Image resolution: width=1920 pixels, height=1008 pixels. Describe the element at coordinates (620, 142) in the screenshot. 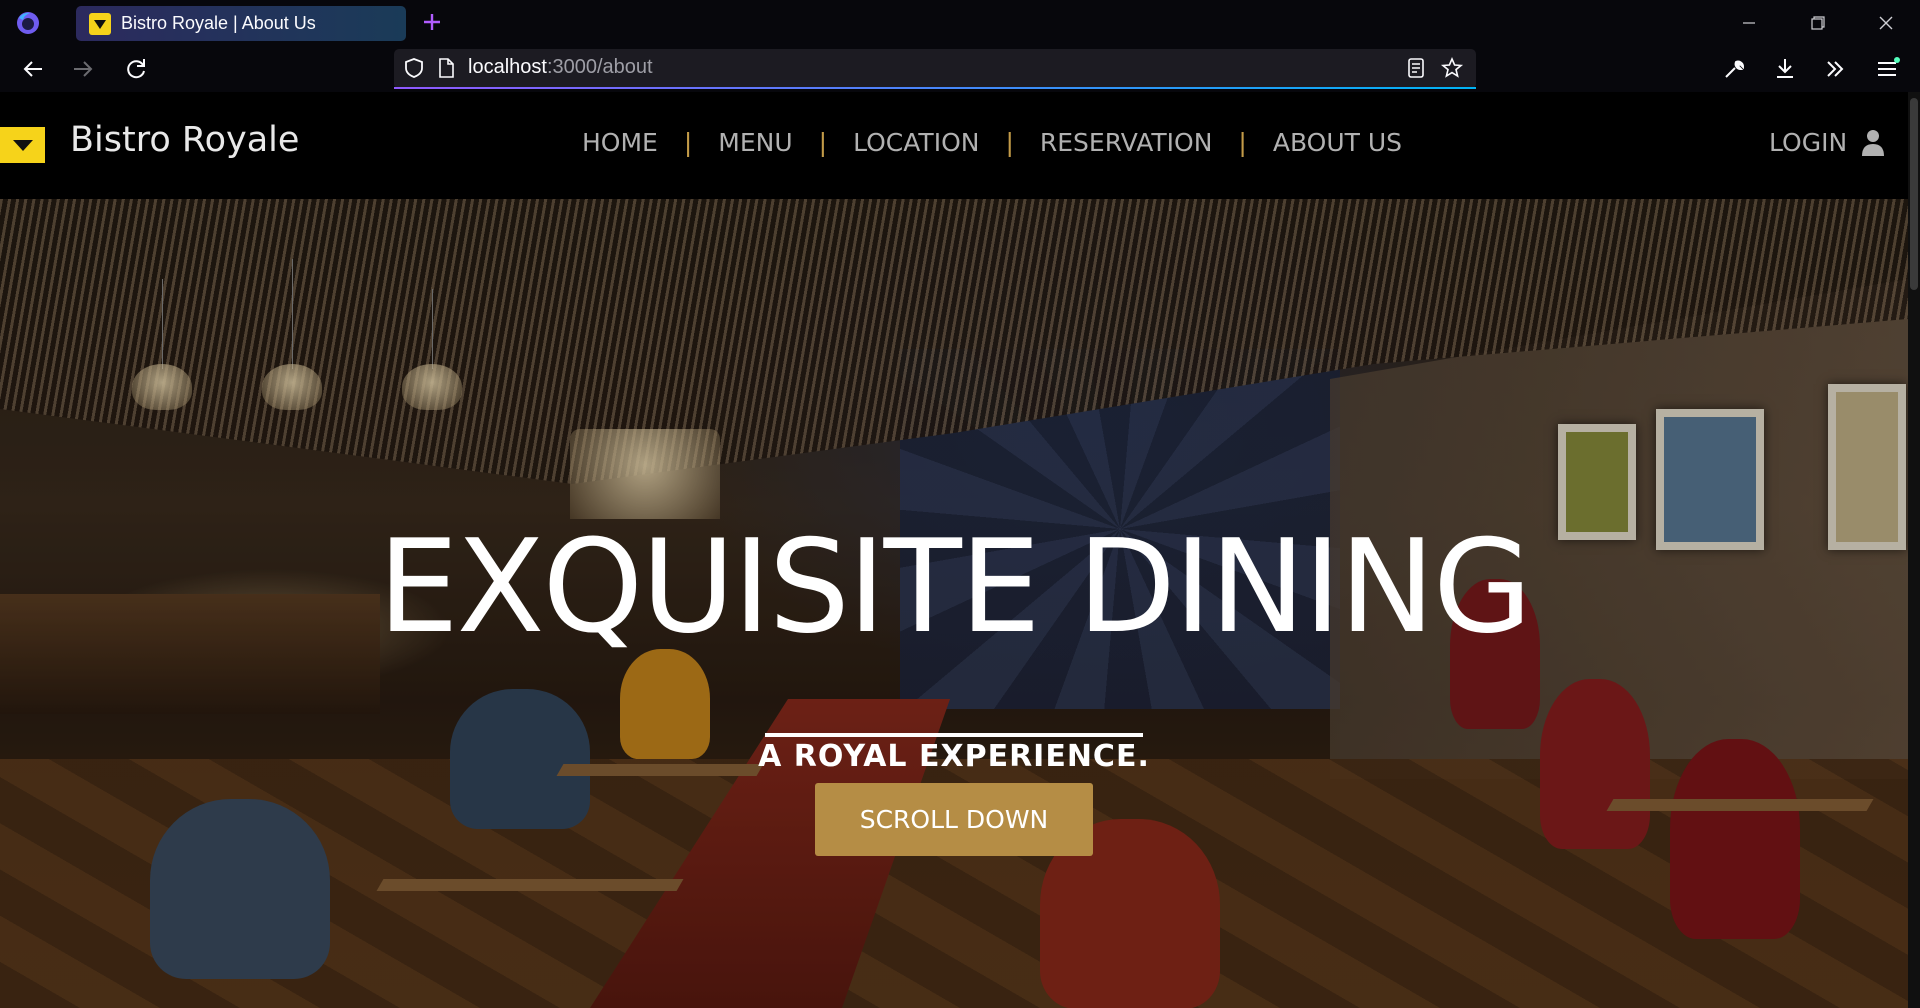

I see `nav-home: HOME` at that location.